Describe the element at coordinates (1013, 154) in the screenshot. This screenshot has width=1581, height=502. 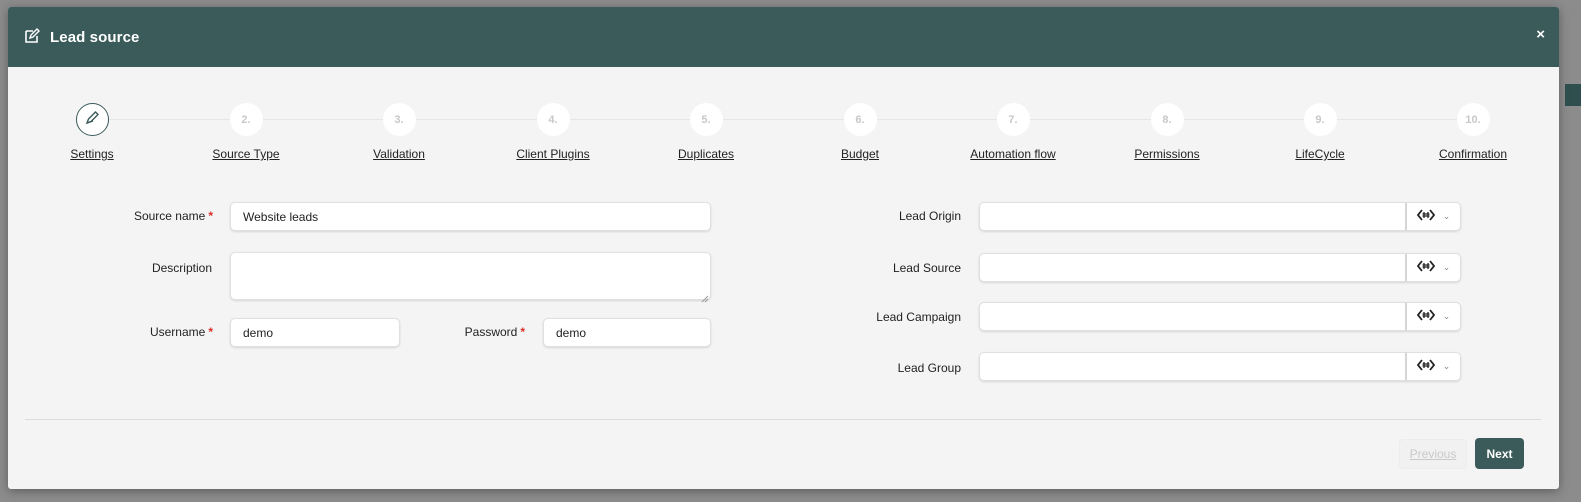
I see `step-label: Automation flow` at that location.